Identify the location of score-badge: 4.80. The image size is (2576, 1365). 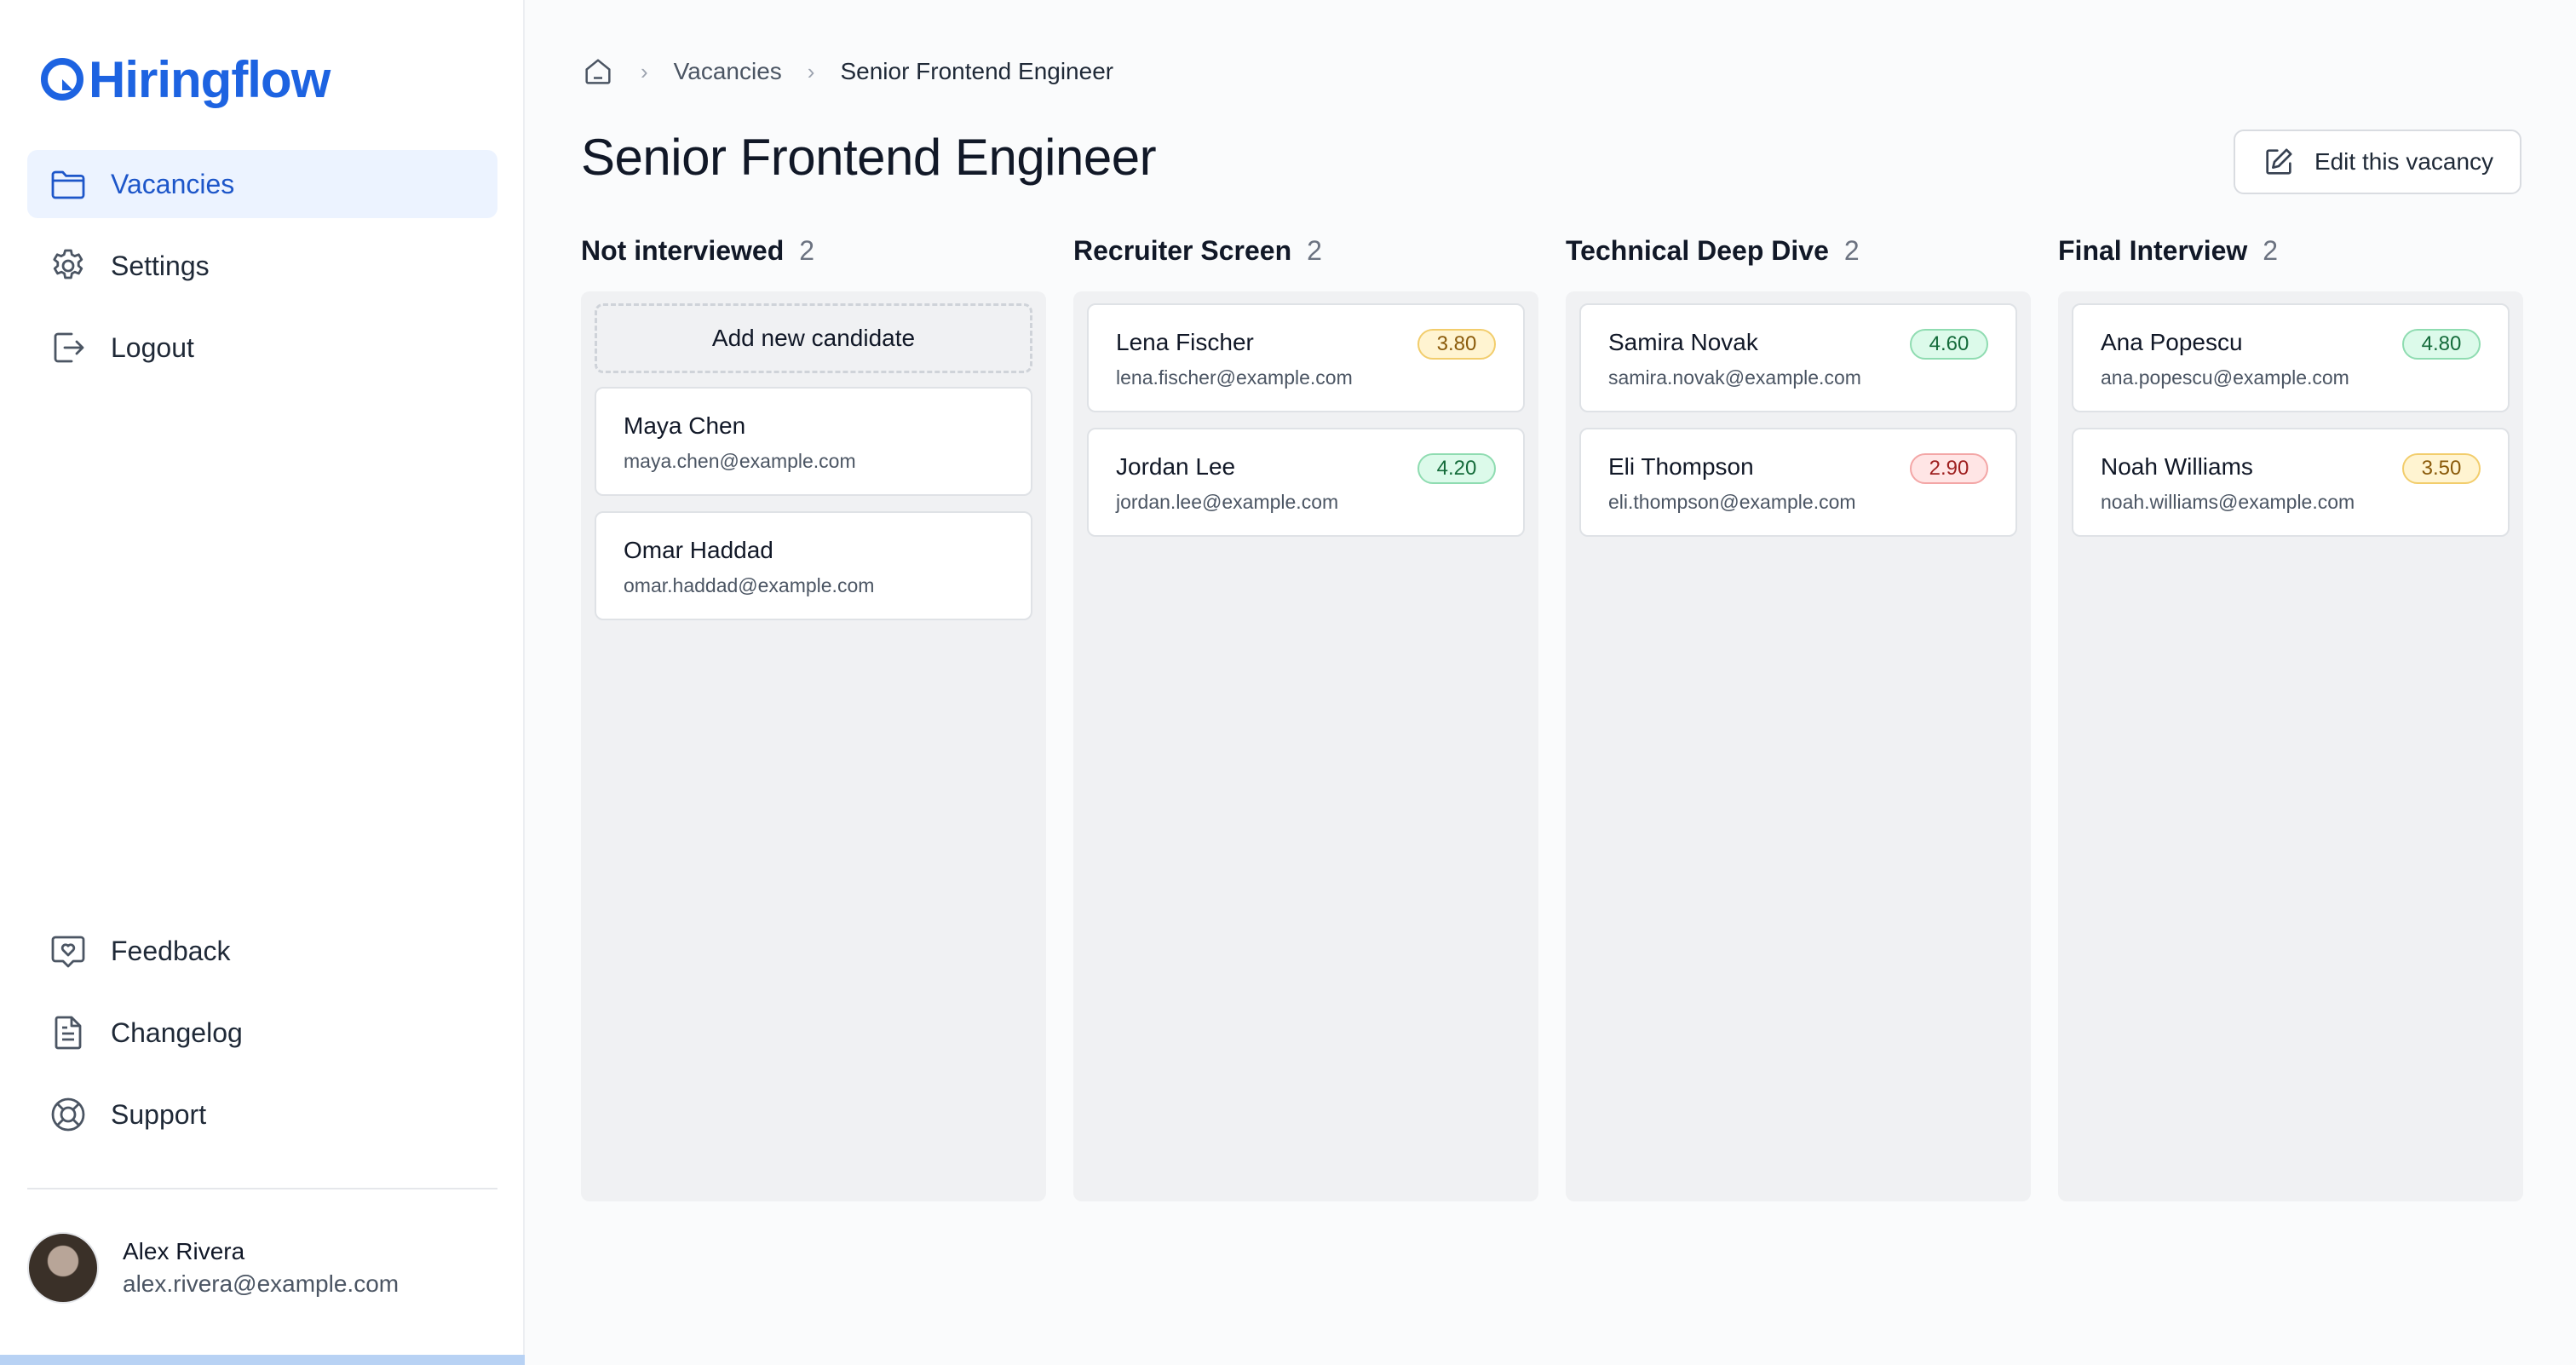
(2441, 344).